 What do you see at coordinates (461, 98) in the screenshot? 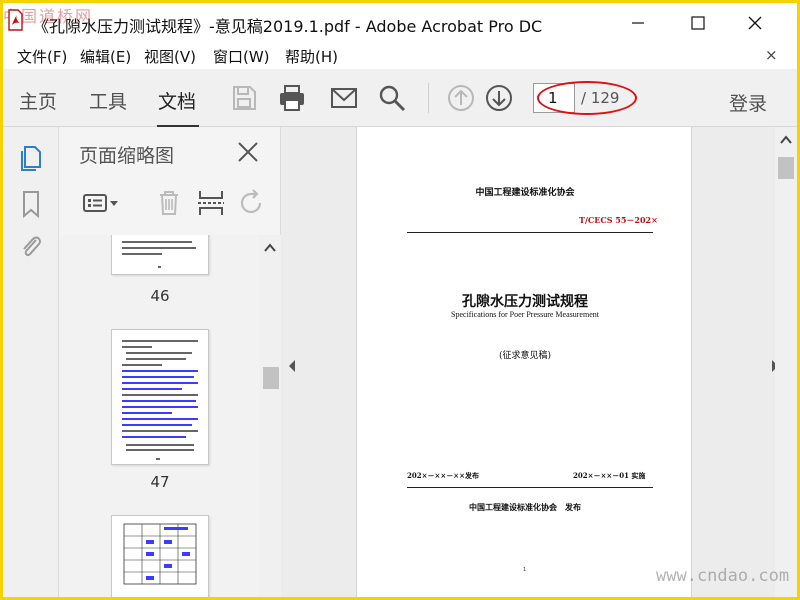
I see `prev-page-icon` at bounding box center [461, 98].